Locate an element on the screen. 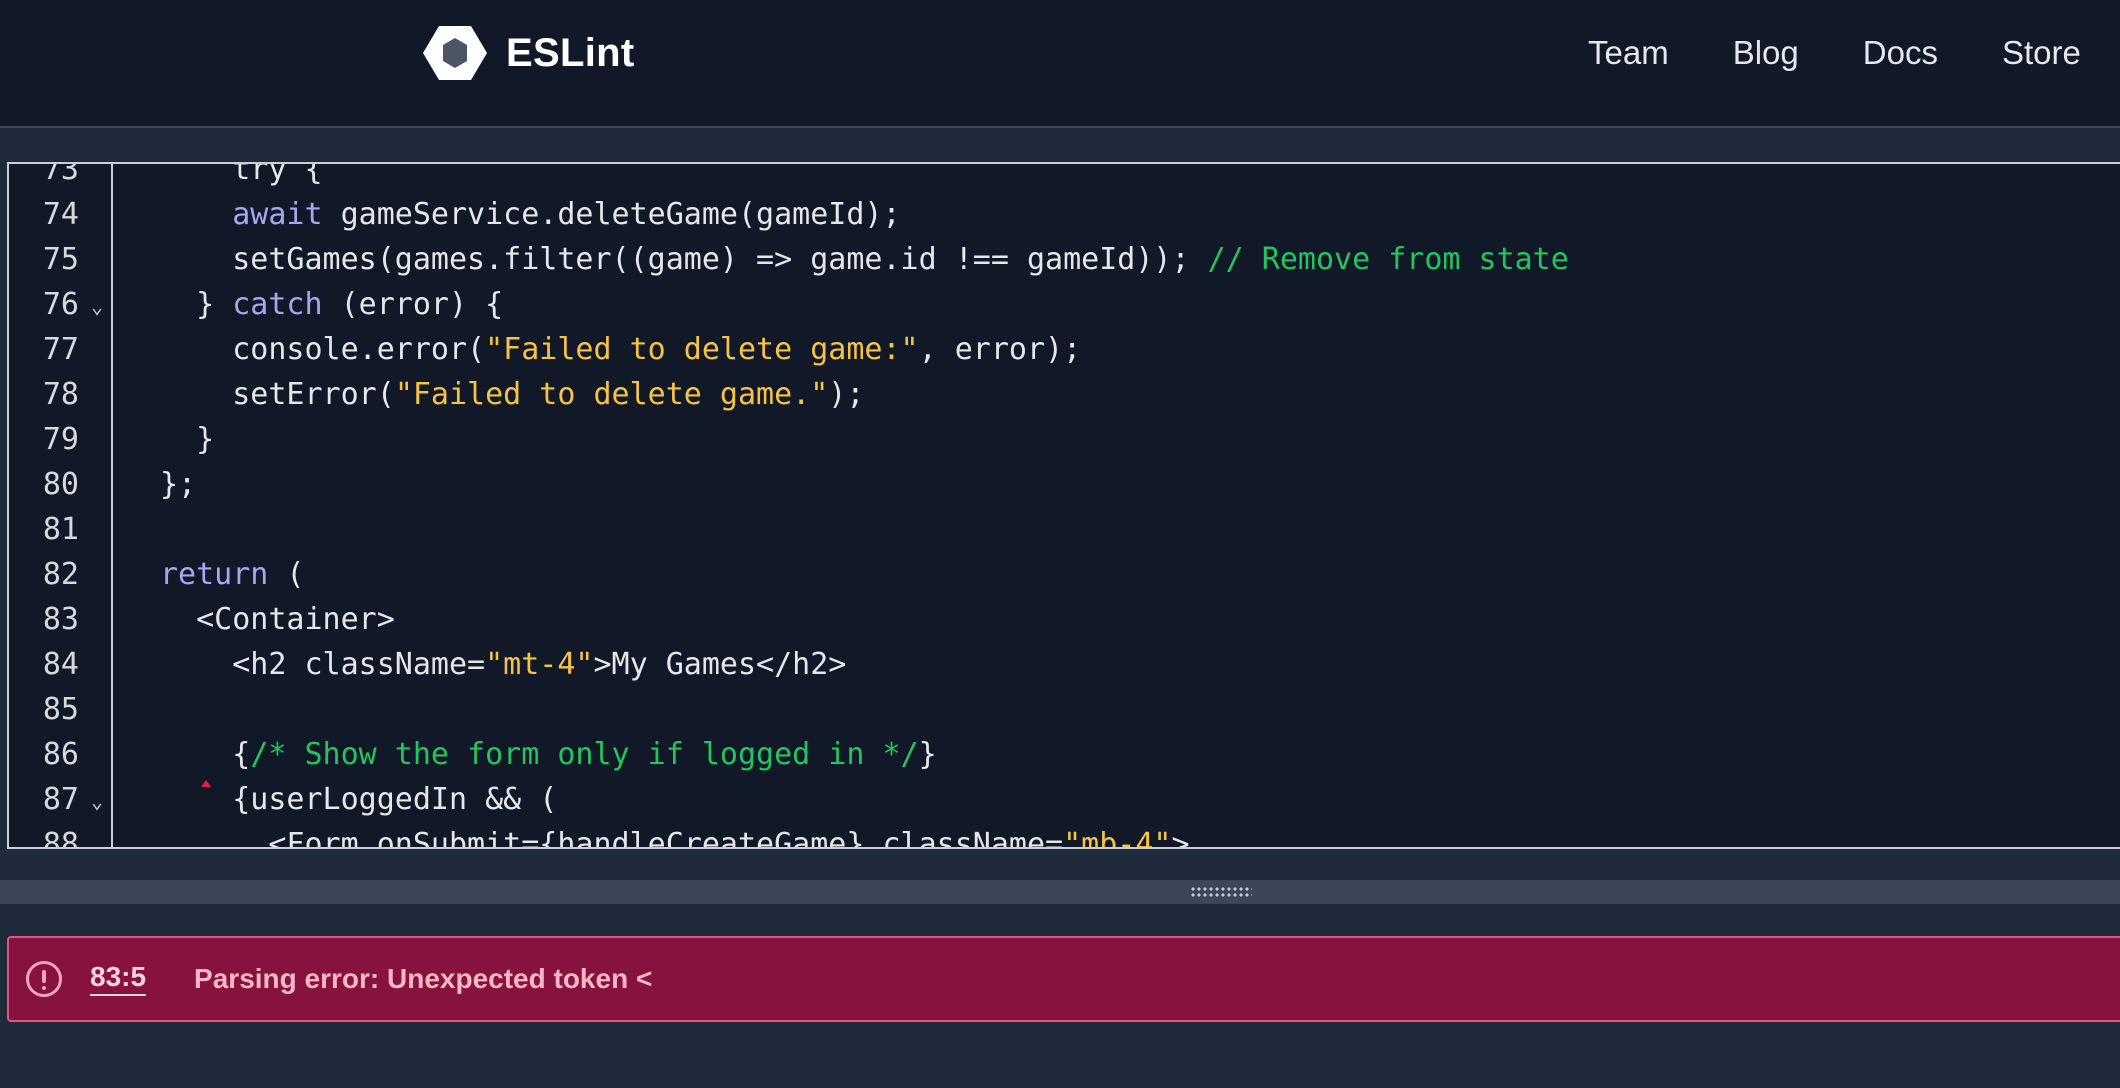 The width and height of the screenshot is (2120, 1088). code-line: 73 try { is located at coordinates (1064, 177).